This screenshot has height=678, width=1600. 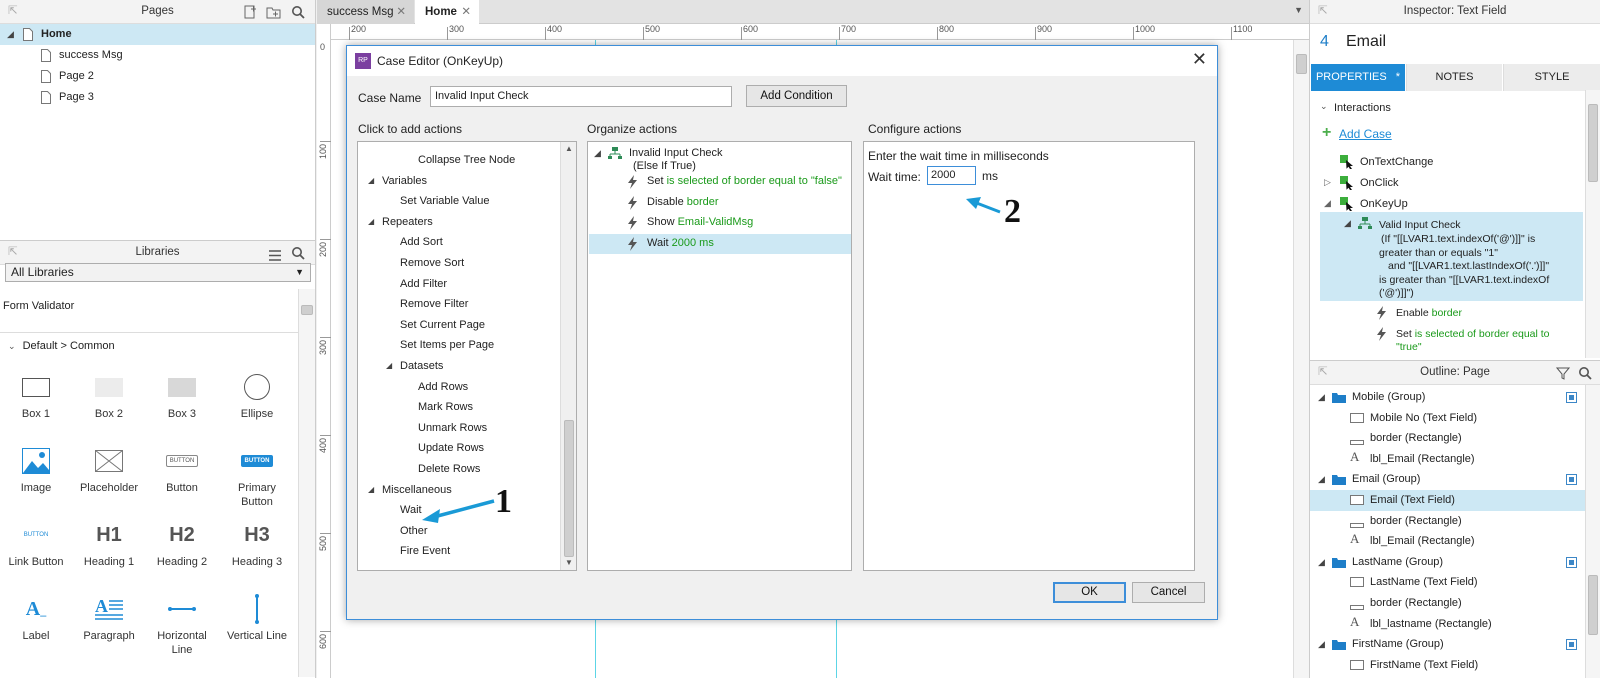 I want to click on action-item: ◢ Miscellaneous, so click(x=458, y=492).